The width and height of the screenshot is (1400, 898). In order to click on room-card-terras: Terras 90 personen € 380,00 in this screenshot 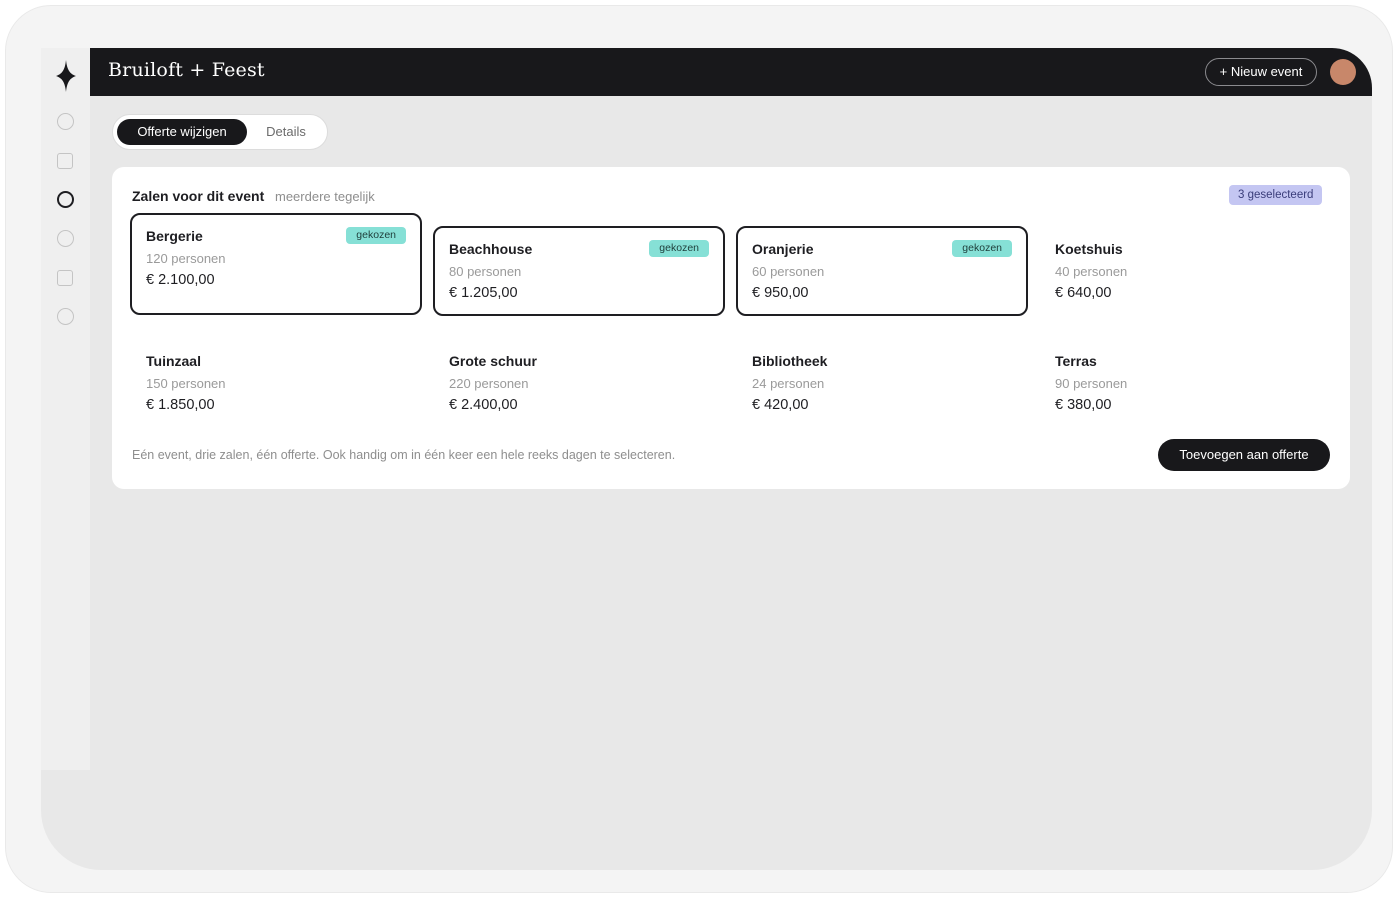, I will do `click(1185, 383)`.